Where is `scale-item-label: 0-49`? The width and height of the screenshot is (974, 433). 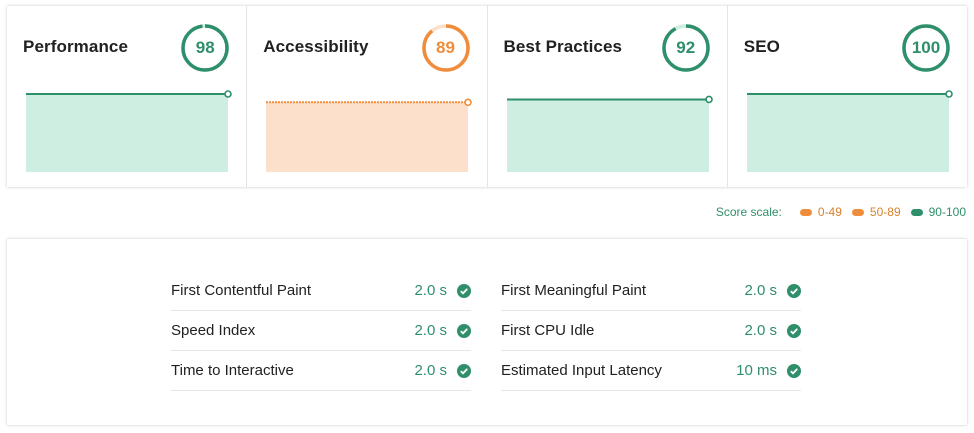 scale-item-label: 0-49 is located at coordinates (829, 212).